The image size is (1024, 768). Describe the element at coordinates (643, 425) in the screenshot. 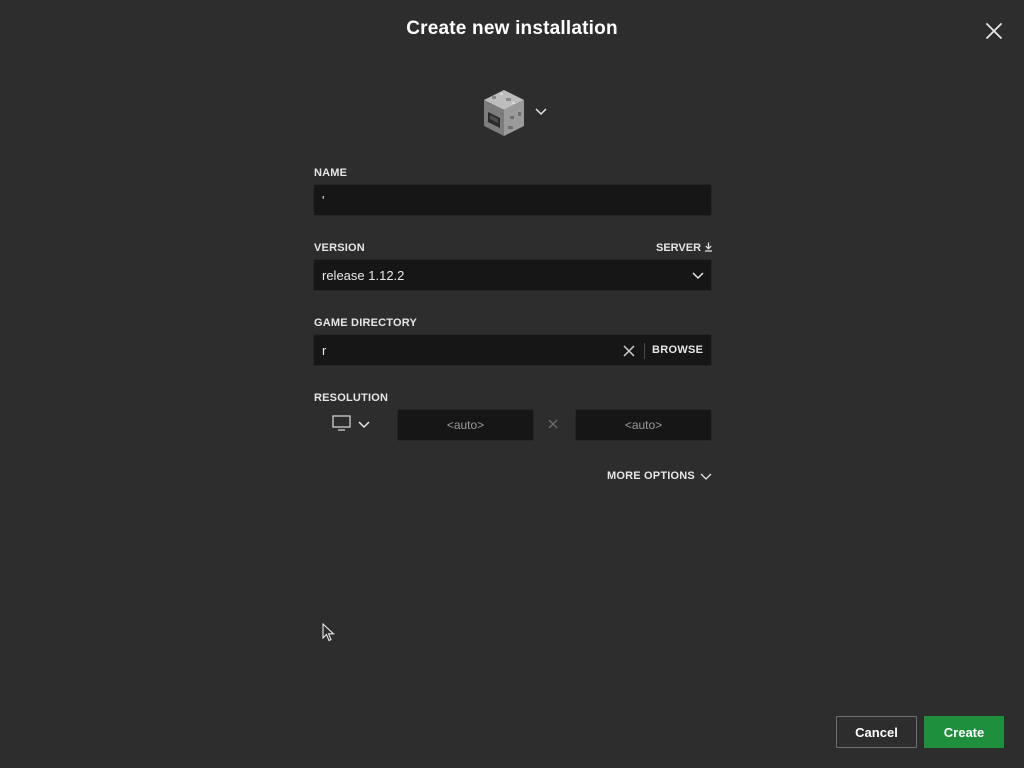

I see `resolution-height-input` at that location.